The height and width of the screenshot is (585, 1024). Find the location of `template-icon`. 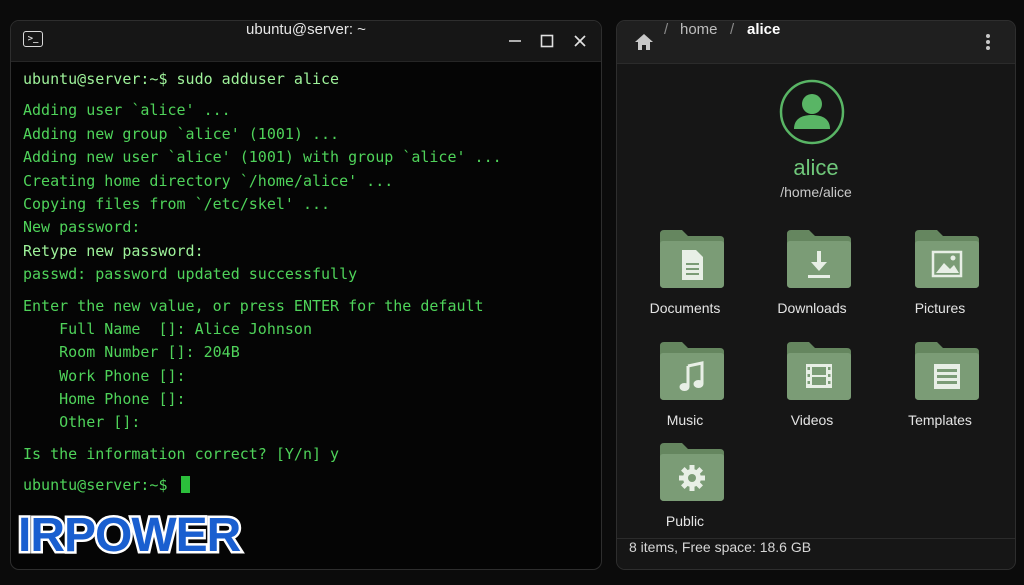

template-icon is located at coordinates (947, 376).